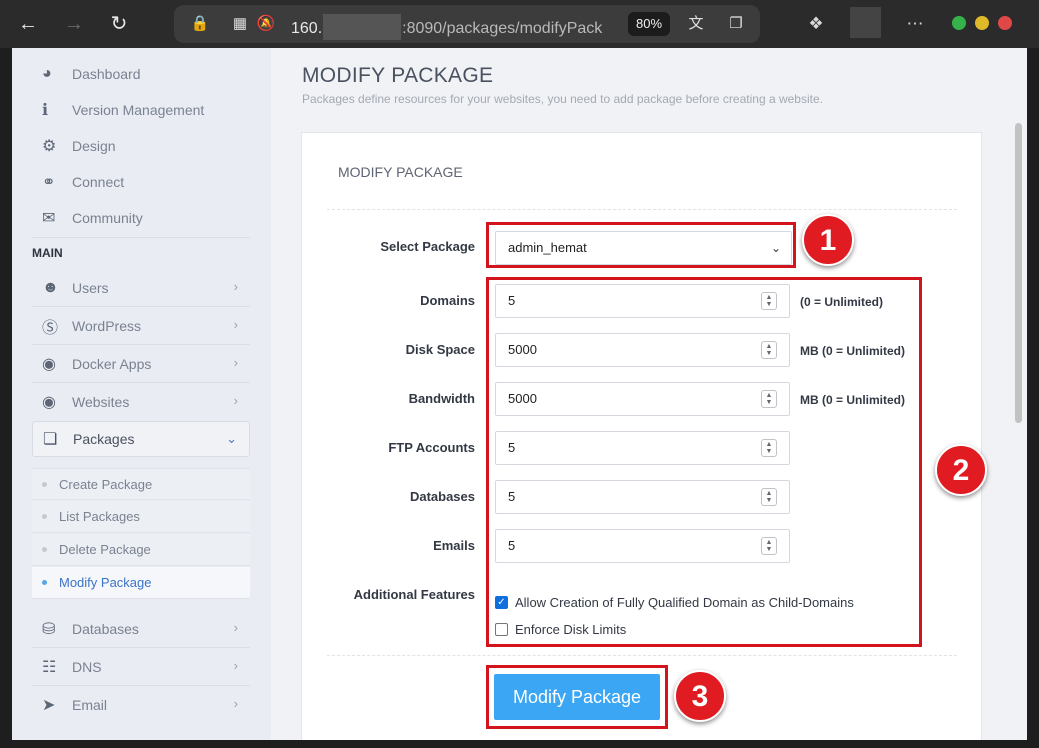 The width and height of the screenshot is (1039, 748). Describe the element at coordinates (104, 439) in the screenshot. I see `sidebar-item-label: Packages` at that location.